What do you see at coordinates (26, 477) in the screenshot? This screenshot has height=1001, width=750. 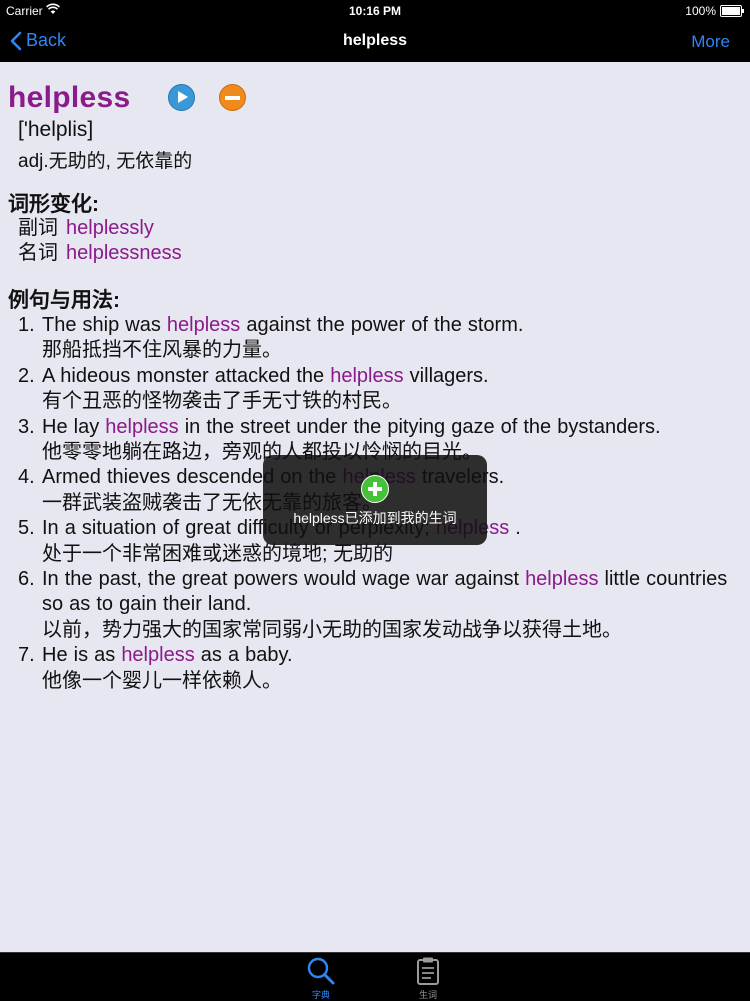 I see `example-number: 4.` at bounding box center [26, 477].